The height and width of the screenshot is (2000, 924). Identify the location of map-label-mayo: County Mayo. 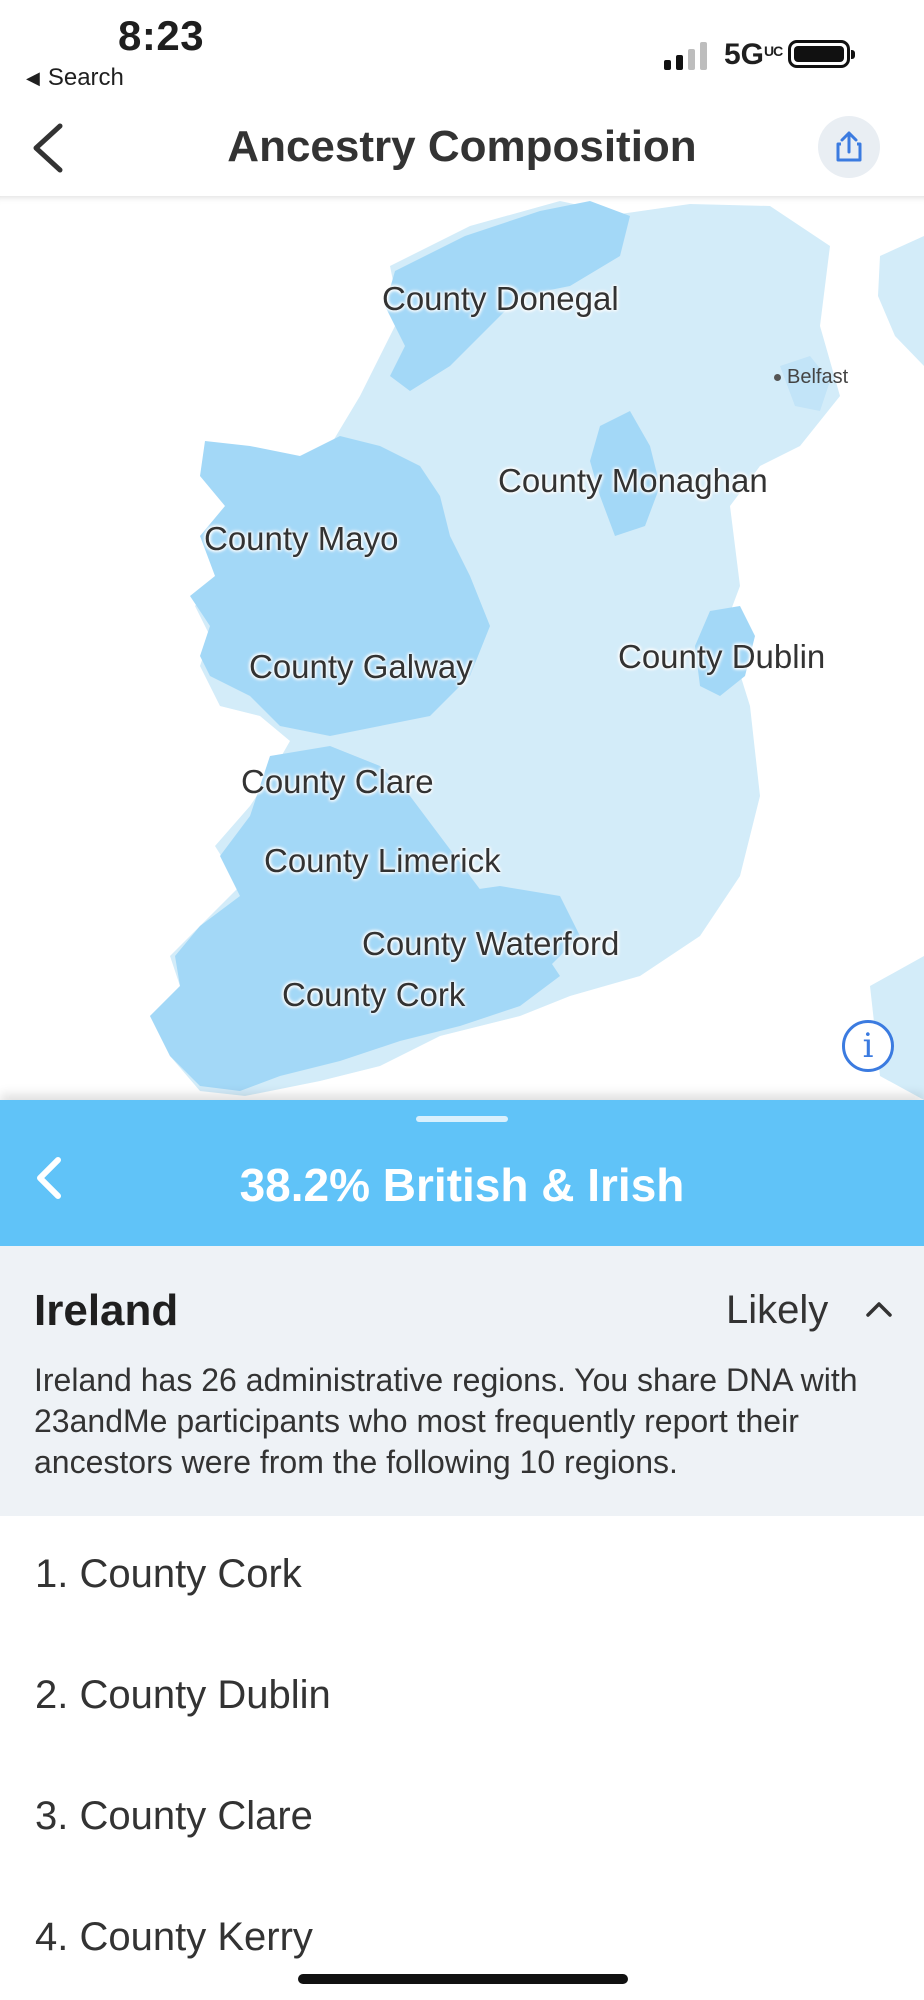
(301, 539).